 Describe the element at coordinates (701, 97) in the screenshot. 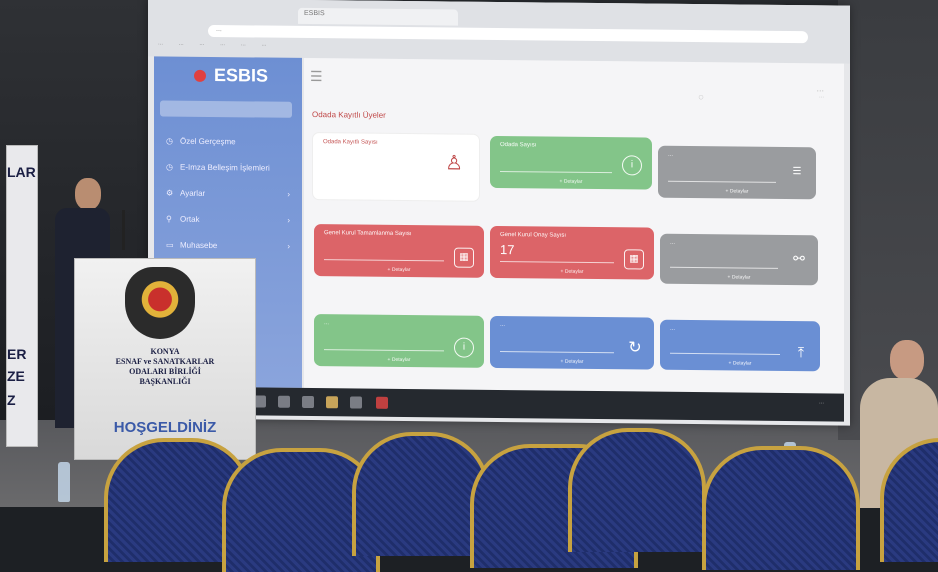

I see `notification-icon: ○` at that location.